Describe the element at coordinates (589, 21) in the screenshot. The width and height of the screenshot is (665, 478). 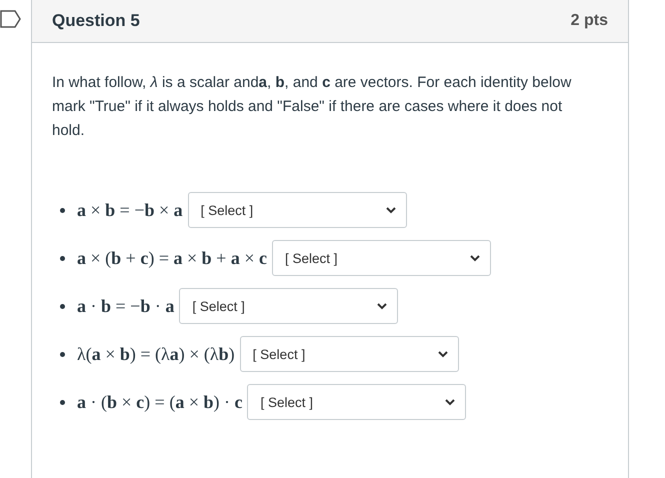
I see `points-label: 2 pts` at that location.